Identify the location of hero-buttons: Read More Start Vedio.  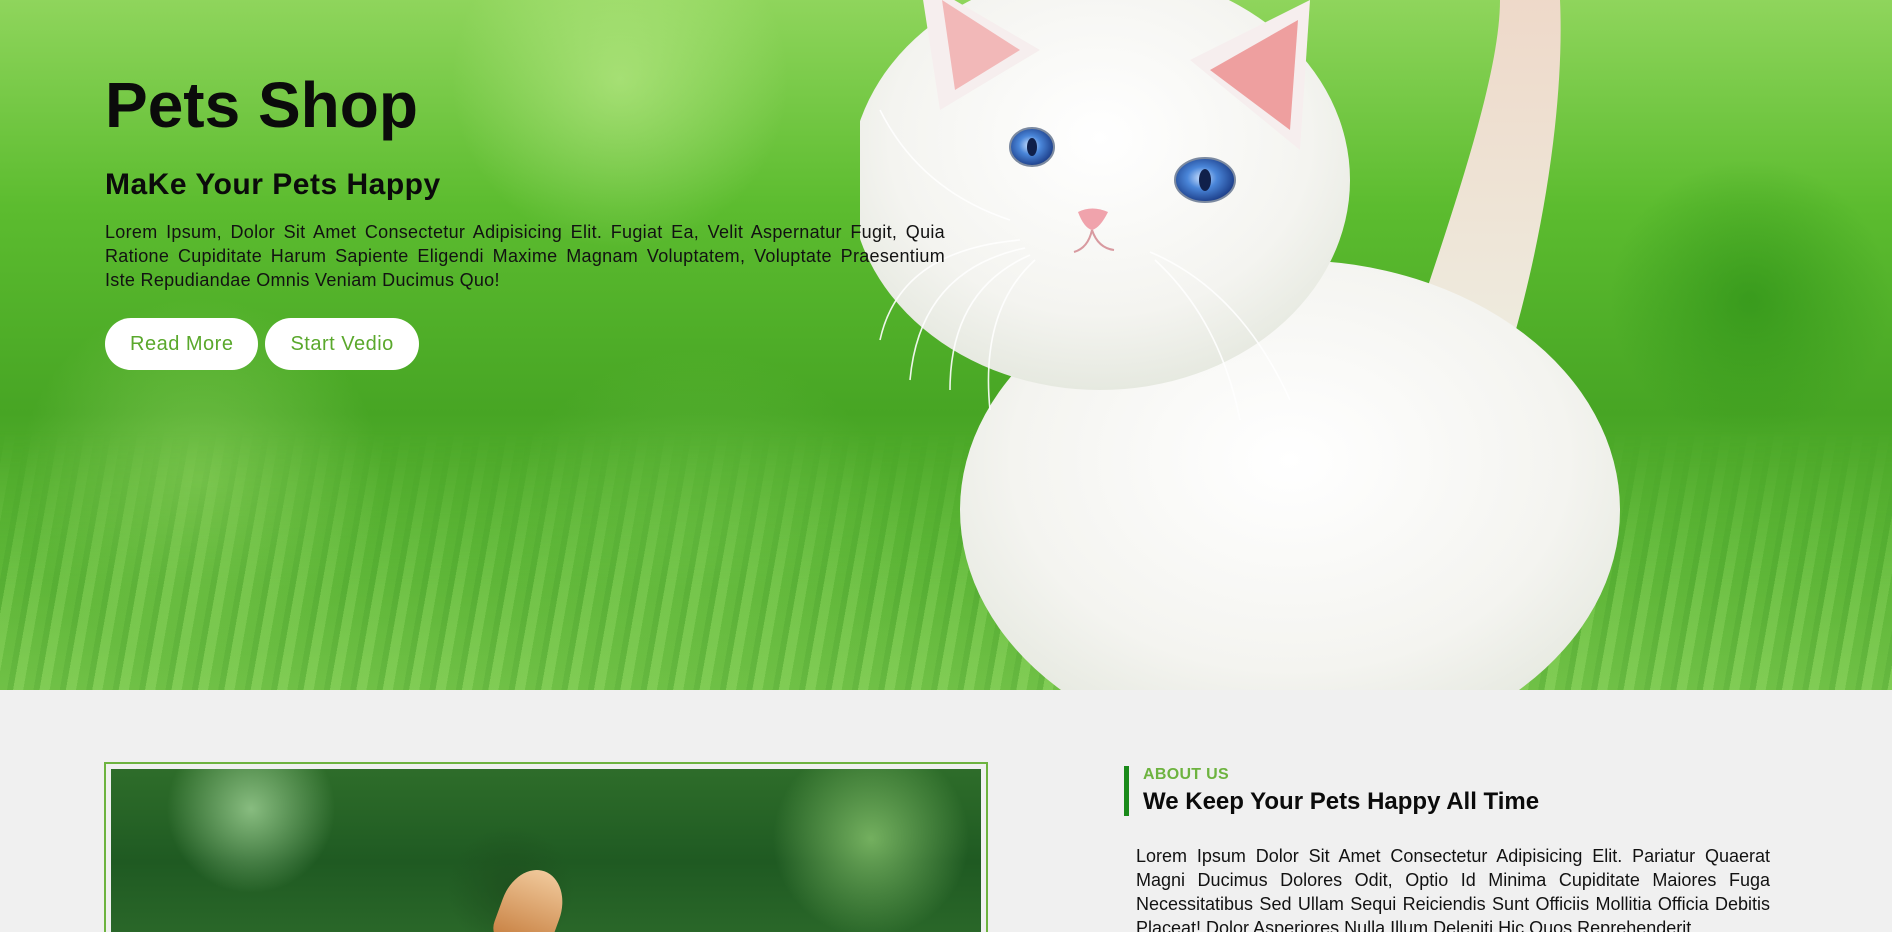
(525, 344).